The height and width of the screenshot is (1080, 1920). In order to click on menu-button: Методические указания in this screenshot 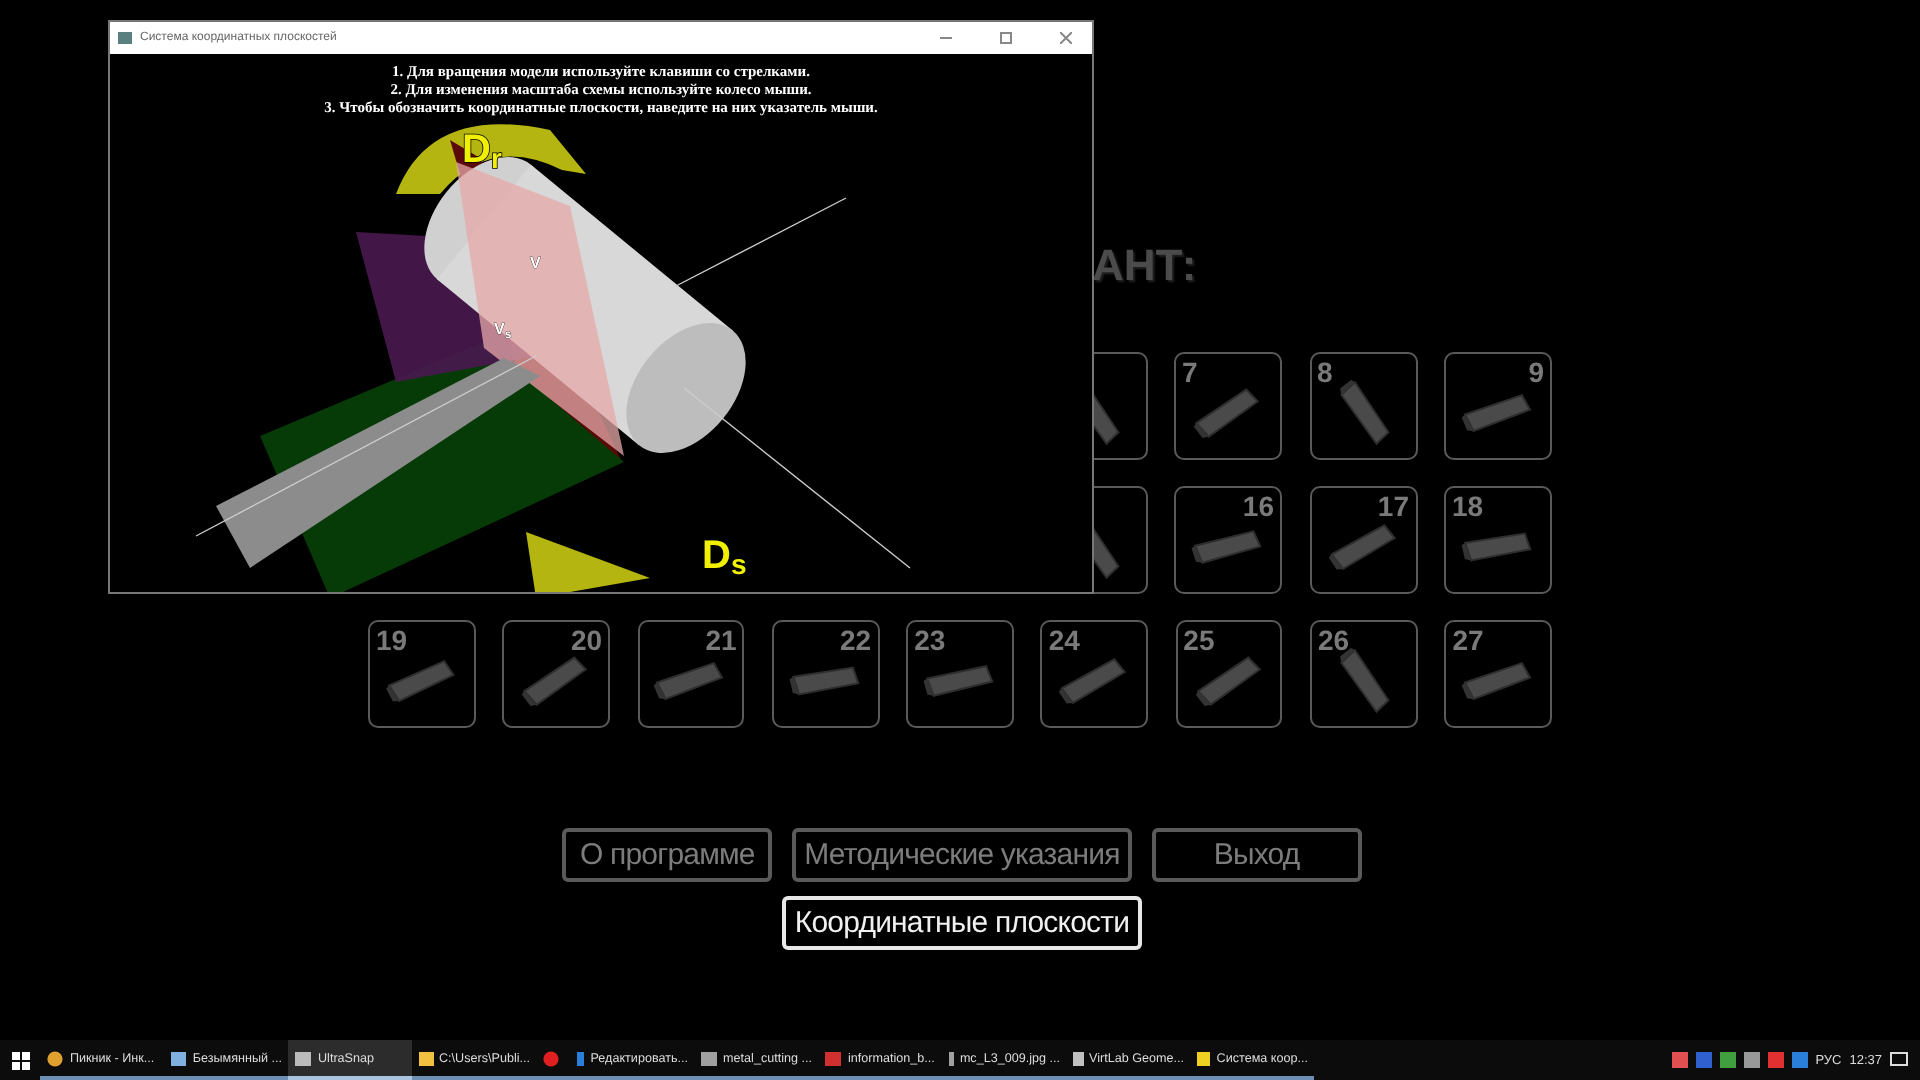, I will do `click(962, 855)`.